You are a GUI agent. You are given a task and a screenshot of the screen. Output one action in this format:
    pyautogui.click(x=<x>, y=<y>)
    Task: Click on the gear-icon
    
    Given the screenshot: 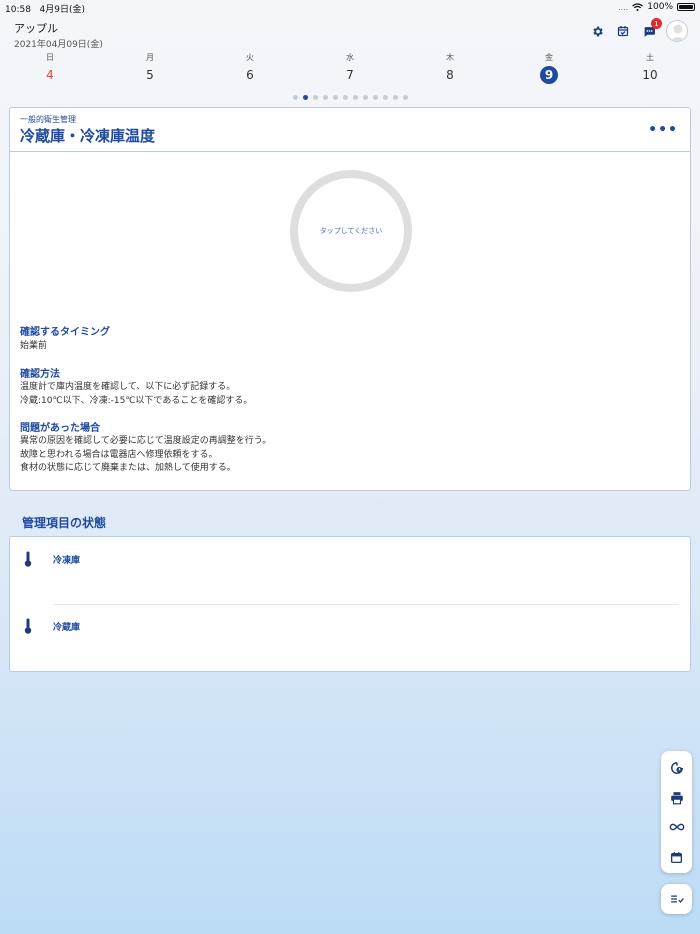 What is the action you would take?
    pyautogui.click(x=597, y=31)
    